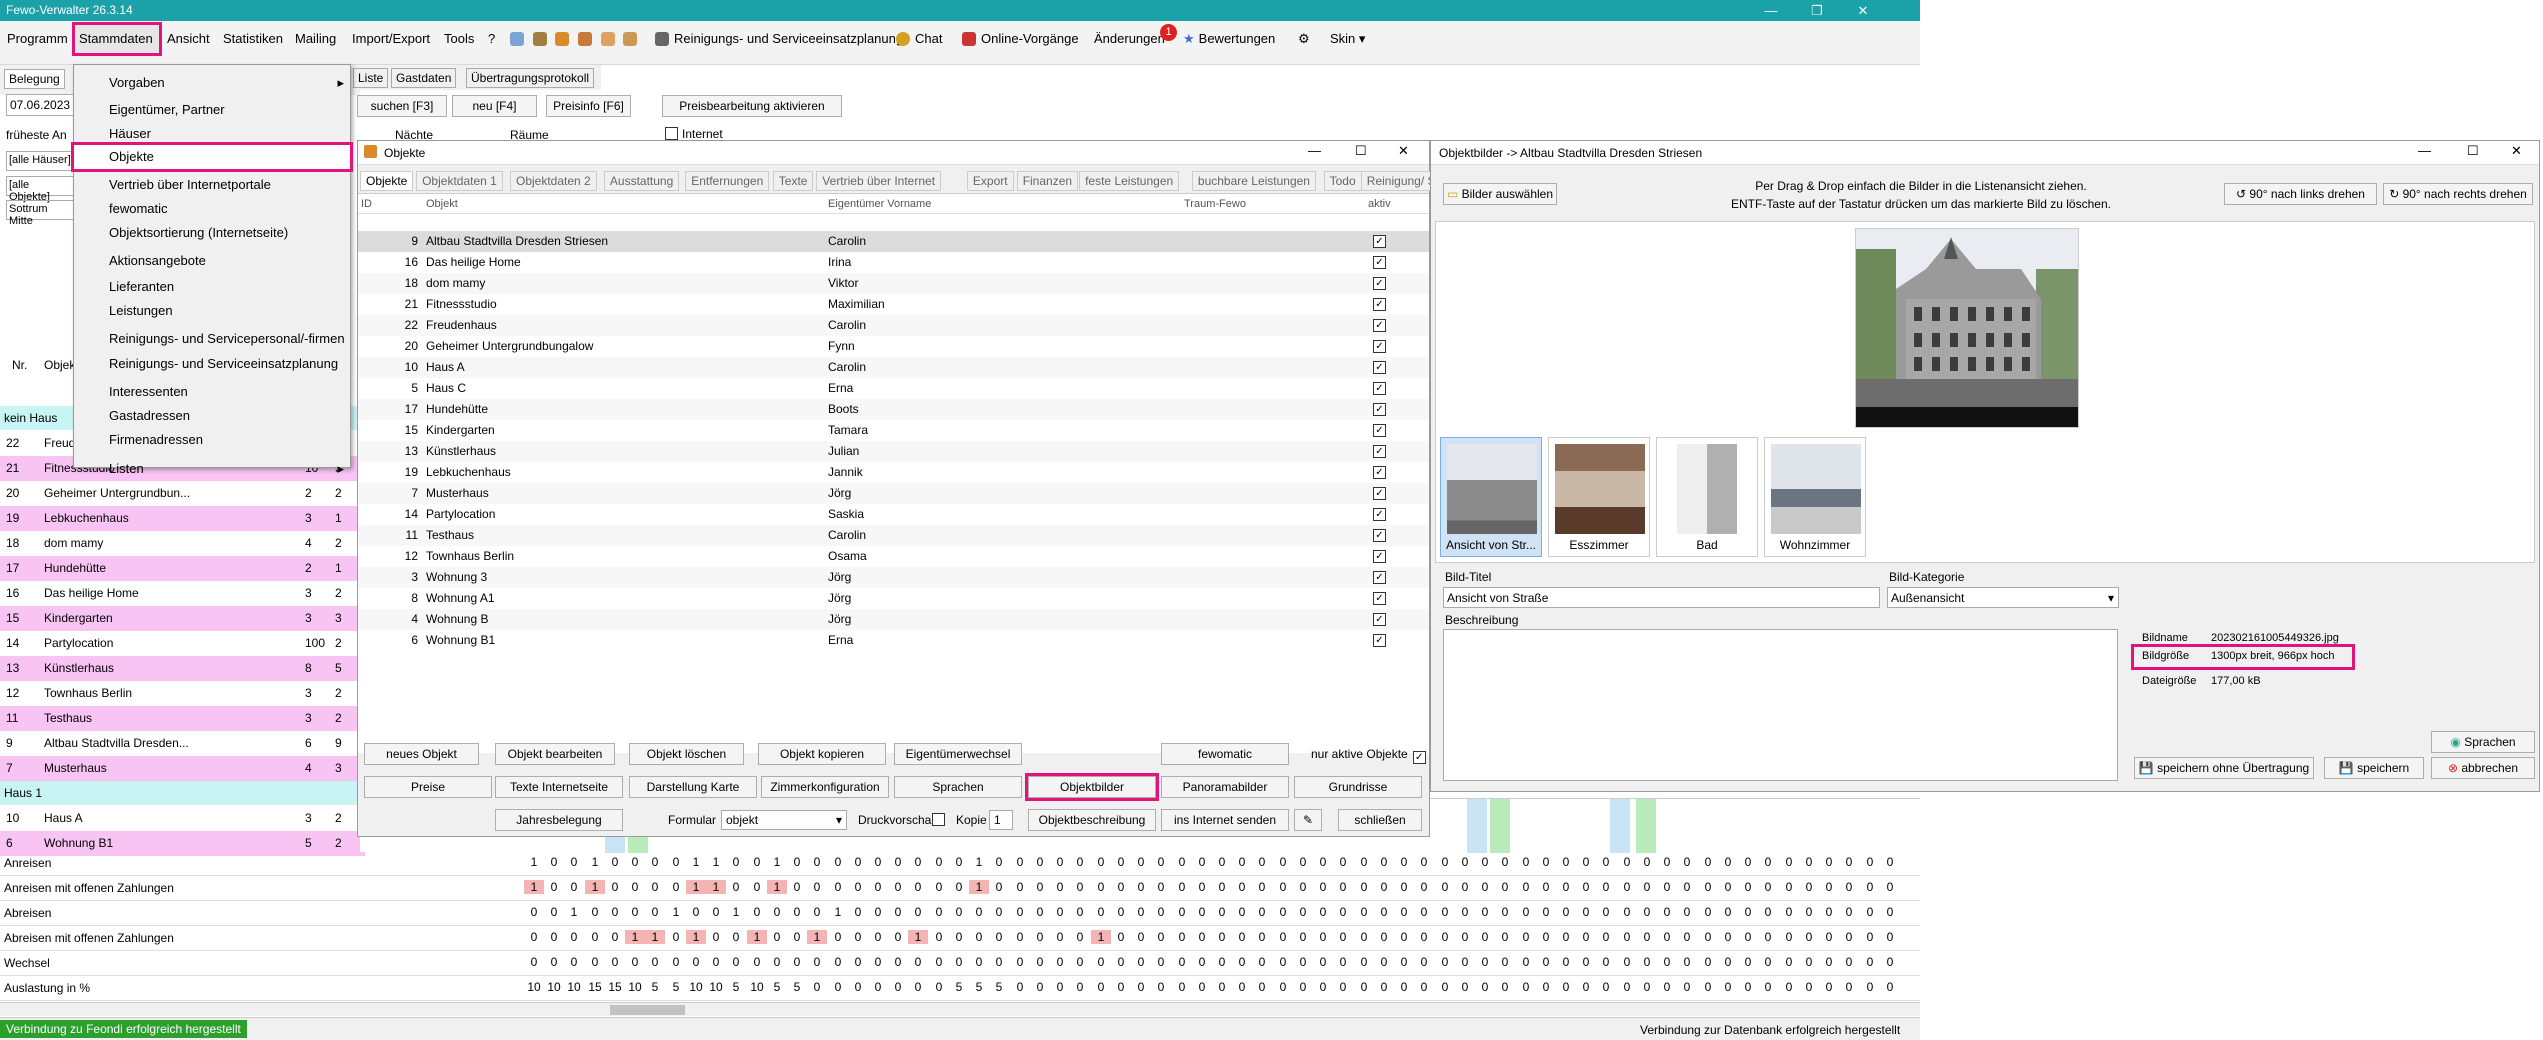  Describe the element at coordinates (2458, 194) in the screenshot. I see `rotate-right-button: ↻ 90° nach rechts drehen` at that location.